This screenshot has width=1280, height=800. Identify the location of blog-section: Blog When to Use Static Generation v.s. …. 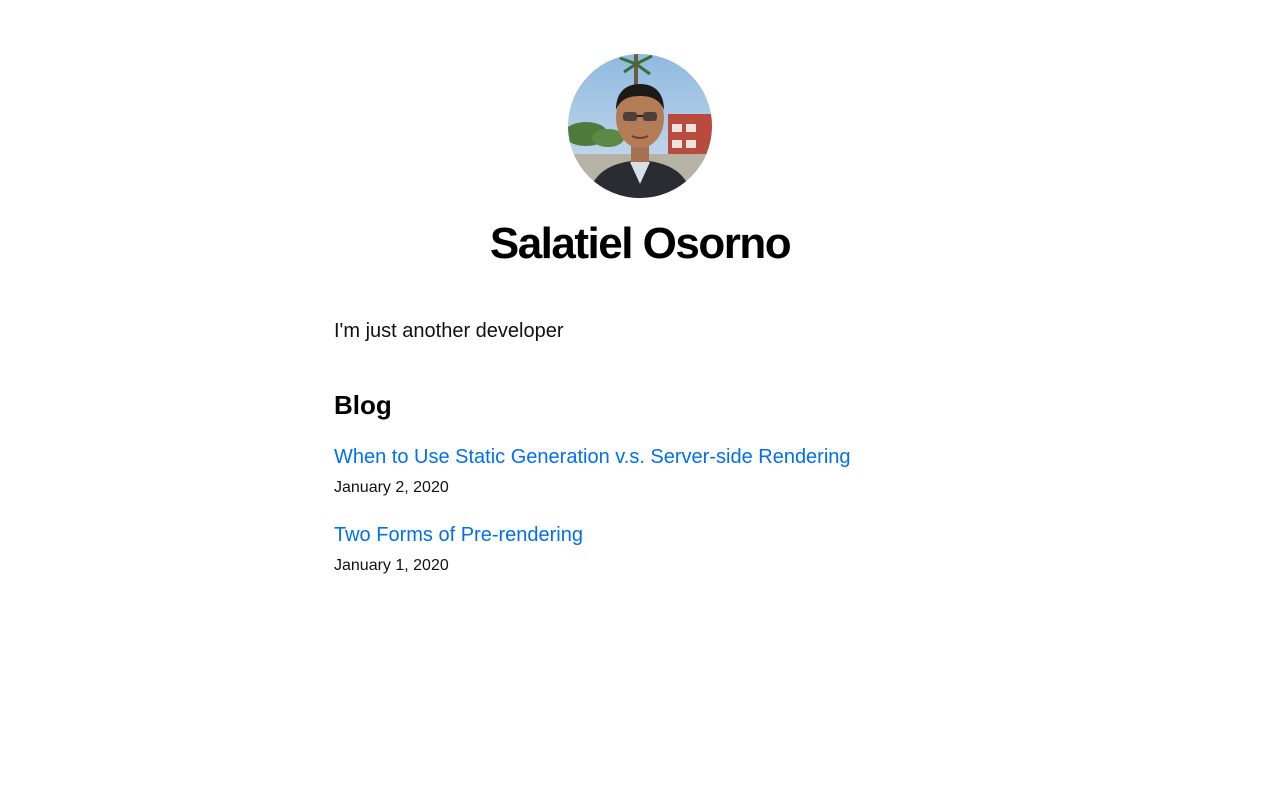
(640, 483).